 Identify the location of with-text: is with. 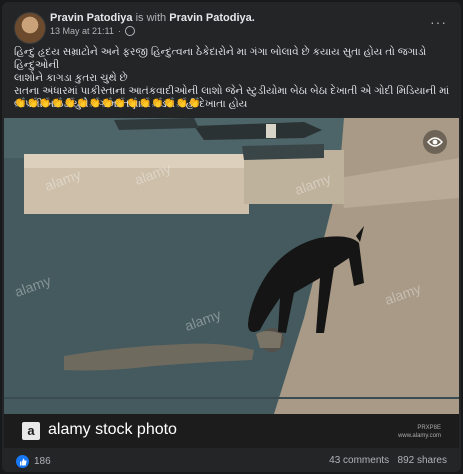
(151, 18).